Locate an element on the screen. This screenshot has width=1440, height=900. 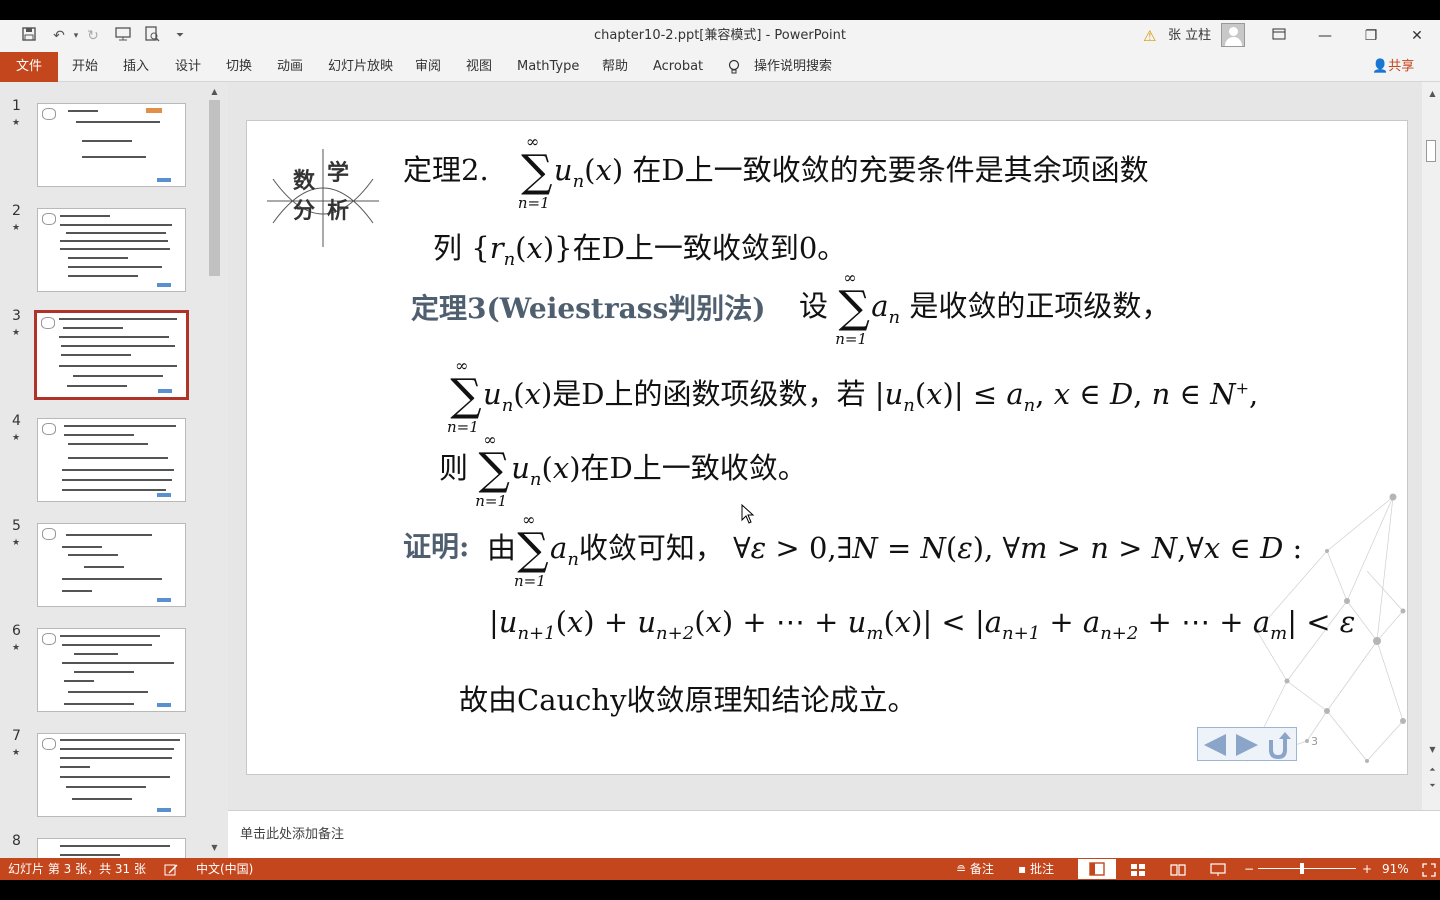
slide-nav-buttons is located at coordinates (1247, 744).